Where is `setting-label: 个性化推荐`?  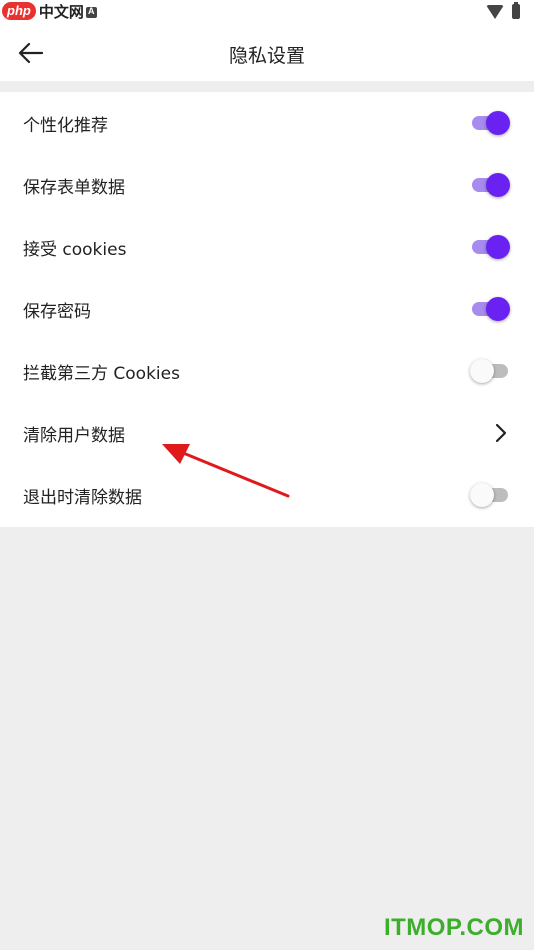
setting-label: 个性化推荐 is located at coordinates (65, 125).